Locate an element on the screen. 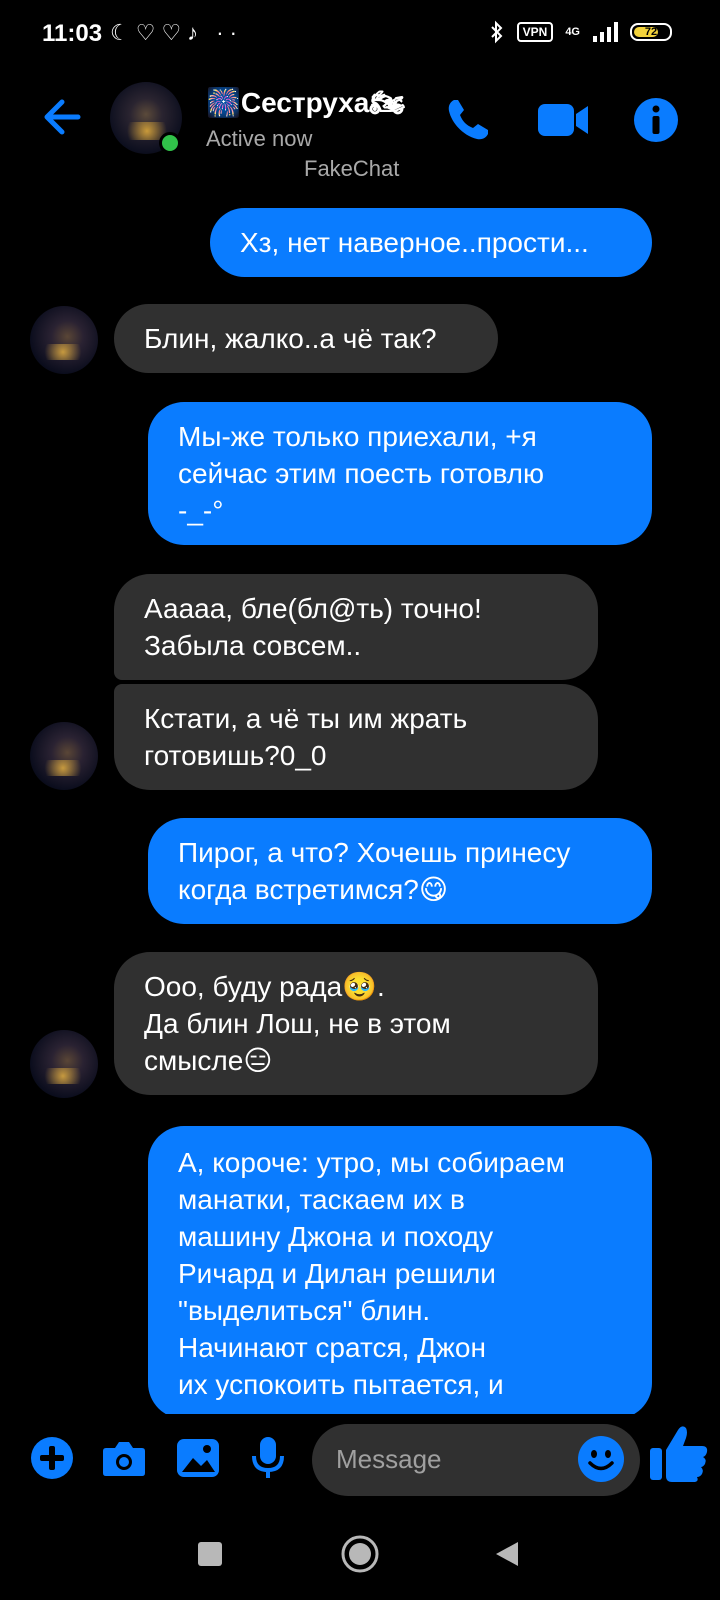 Image resolution: width=720 pixels, height=1600 pixels. emoji-icon is located at coordinates (601, 1459).